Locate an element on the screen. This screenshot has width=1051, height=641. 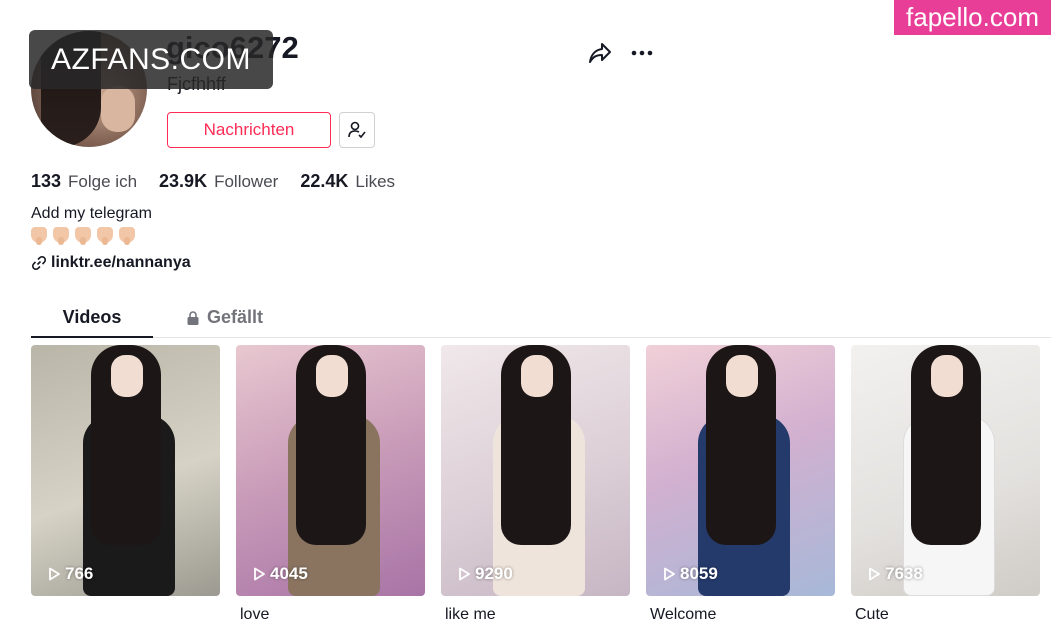
tab-liked: Gefällt is located at coordinates (224, 317).